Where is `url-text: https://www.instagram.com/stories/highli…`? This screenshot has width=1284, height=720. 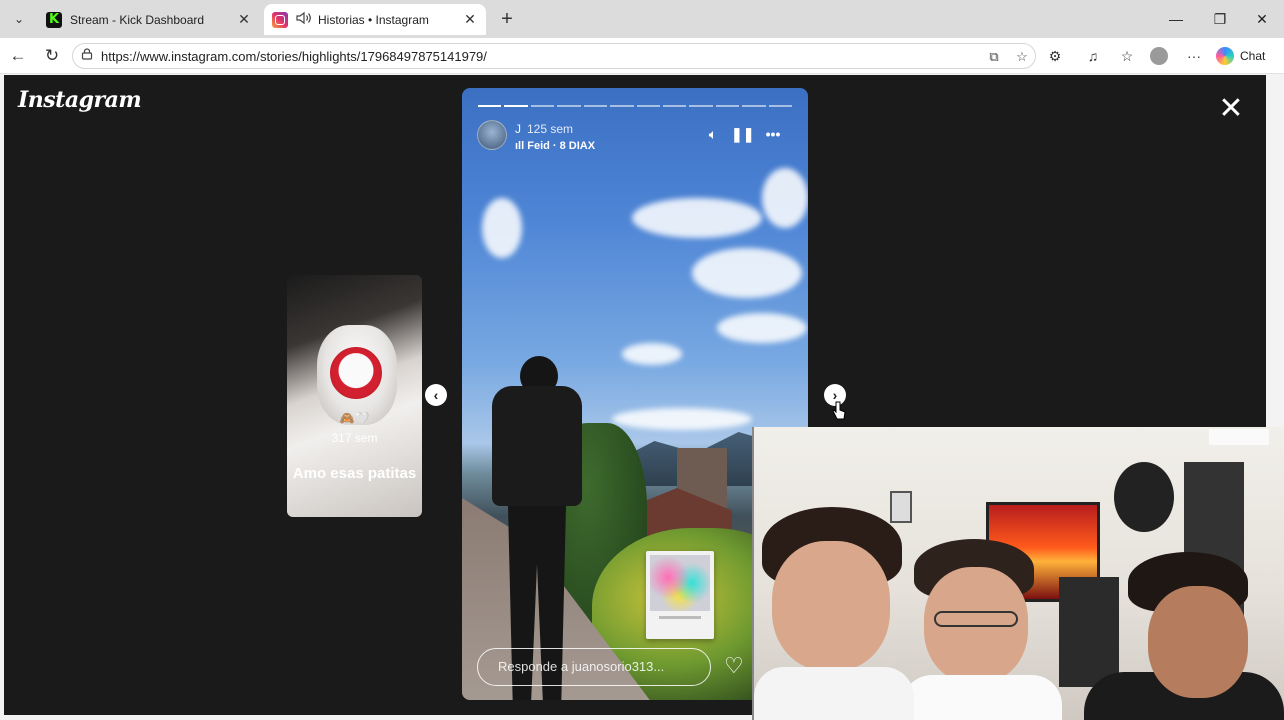
url-text: https://www.instagram.com/stories/highli… is located at coordinates (294, 56).